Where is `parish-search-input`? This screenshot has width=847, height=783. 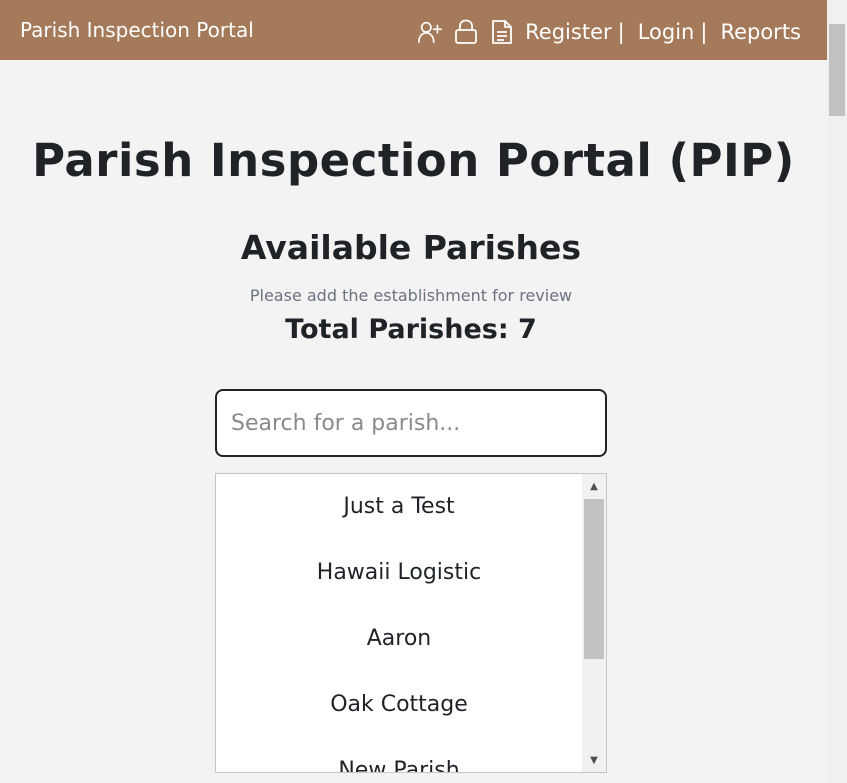 parish-search-input is located at coordinates (411, 423).